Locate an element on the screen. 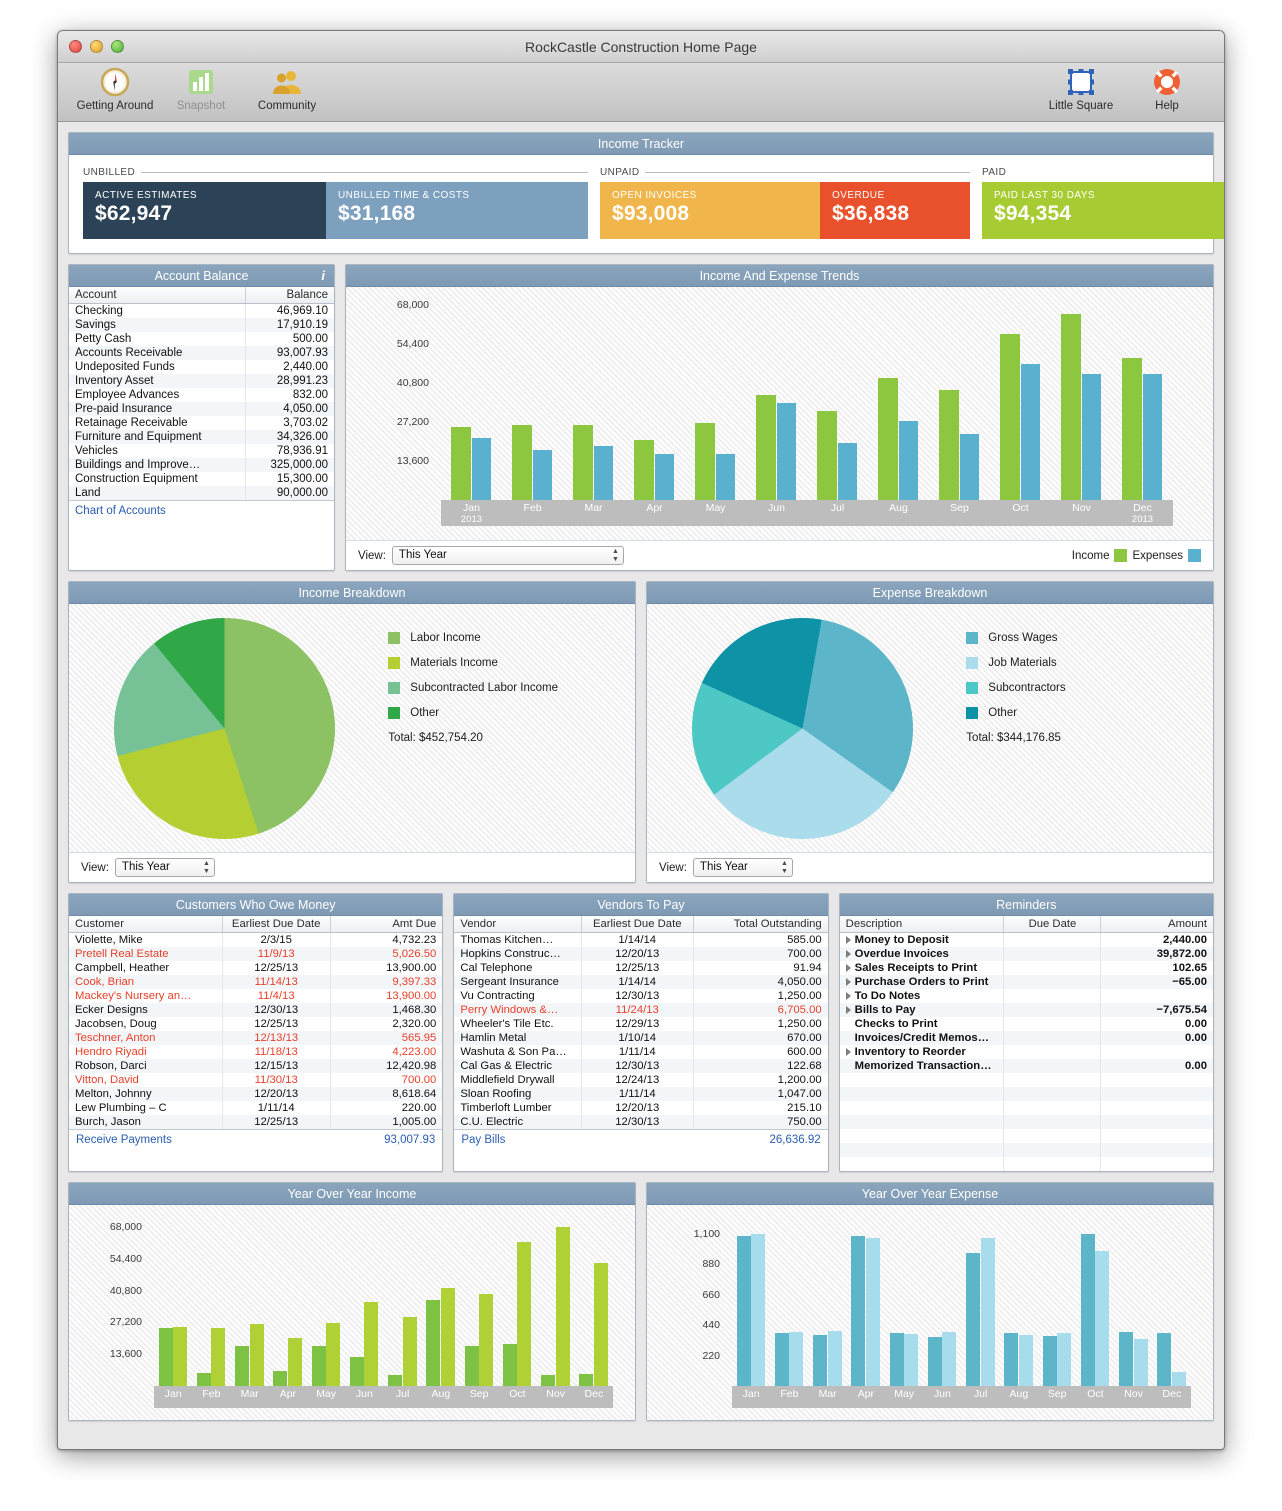  table-row: Campbell, Heather 12/25/13 13,900.00 is located at coordinates (256, 968).